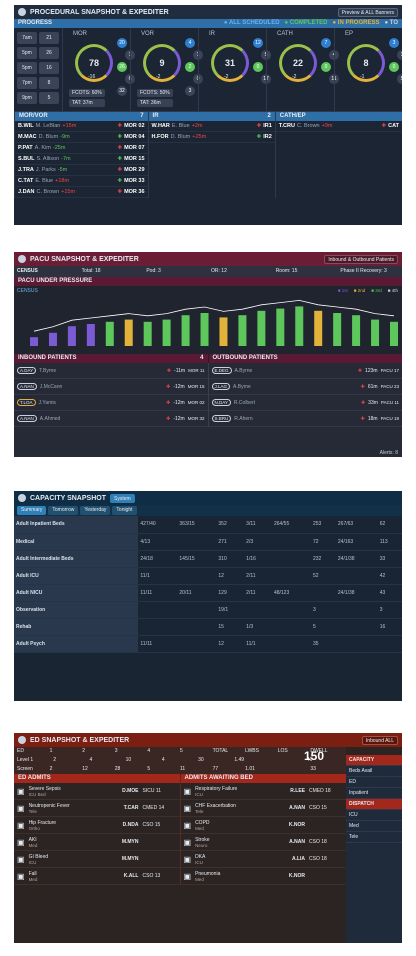  I want to click on patient-row: J.LAG A.Byrne ✚ 61m PACU 23, so click(305, 387).